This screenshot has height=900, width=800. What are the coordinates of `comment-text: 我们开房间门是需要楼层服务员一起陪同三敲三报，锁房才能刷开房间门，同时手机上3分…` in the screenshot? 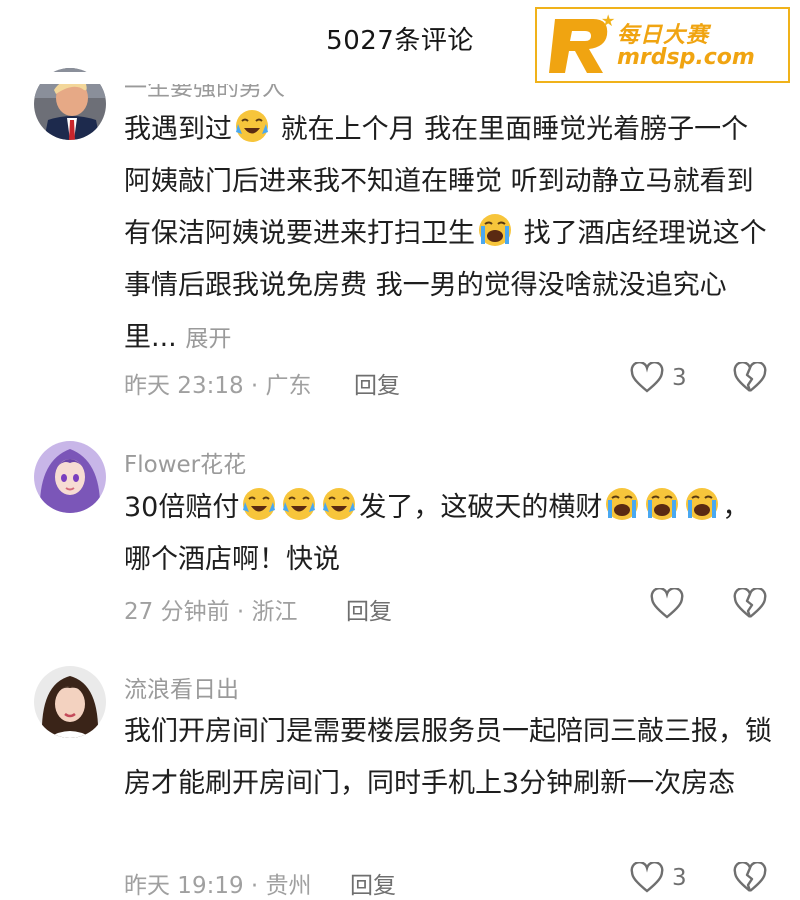 It's located at (448, 757).